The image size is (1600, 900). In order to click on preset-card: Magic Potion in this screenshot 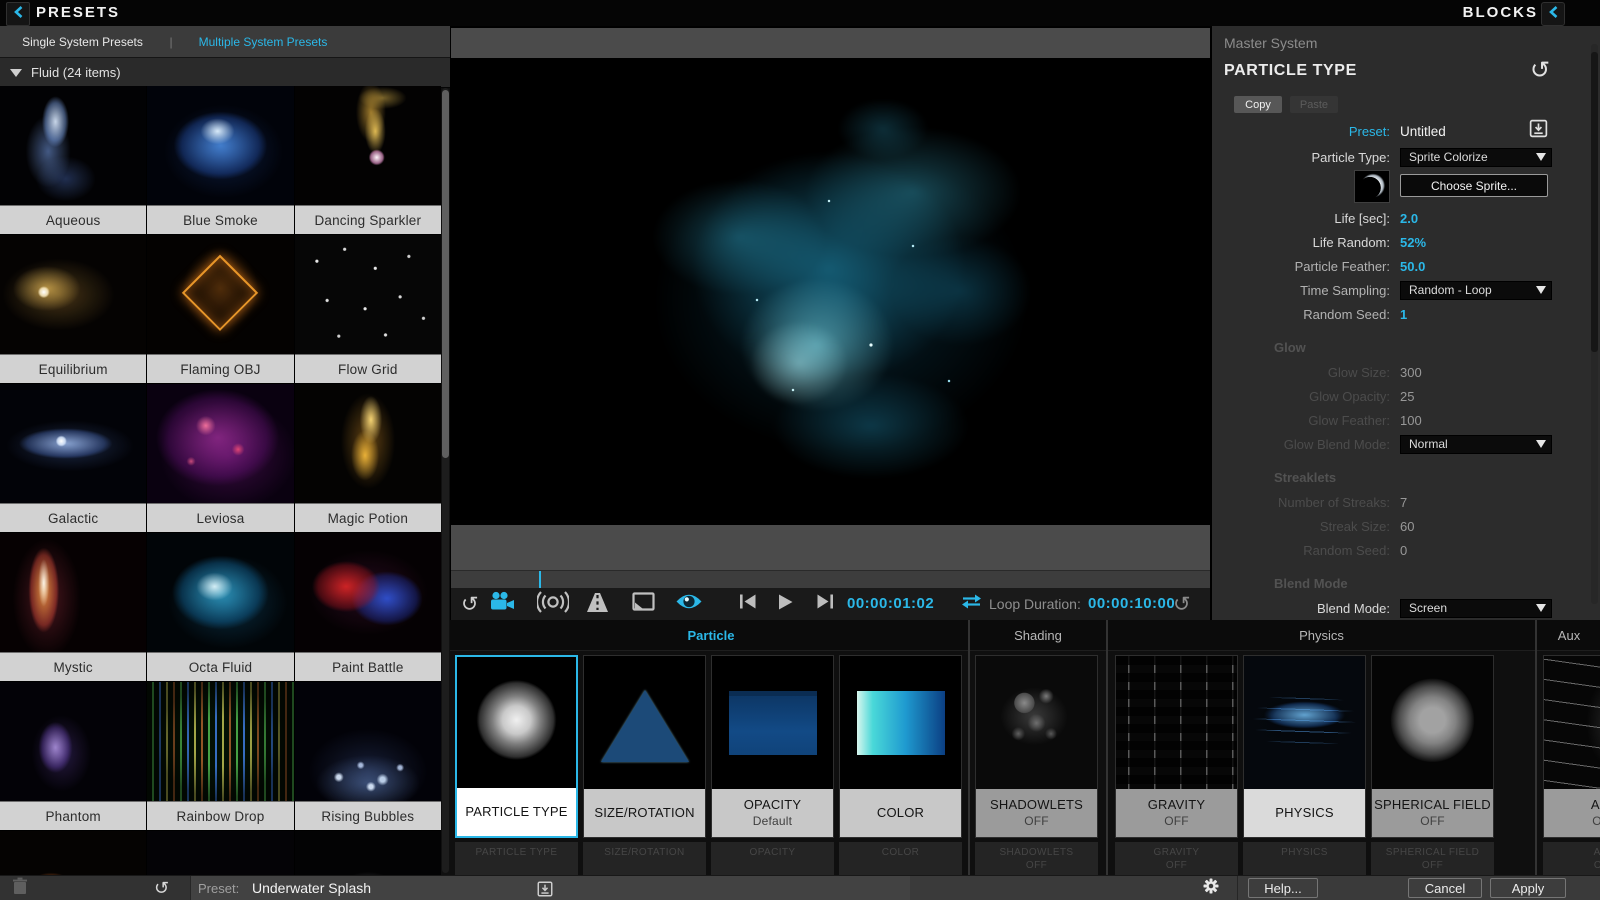, I will do `click(367, 458)`.